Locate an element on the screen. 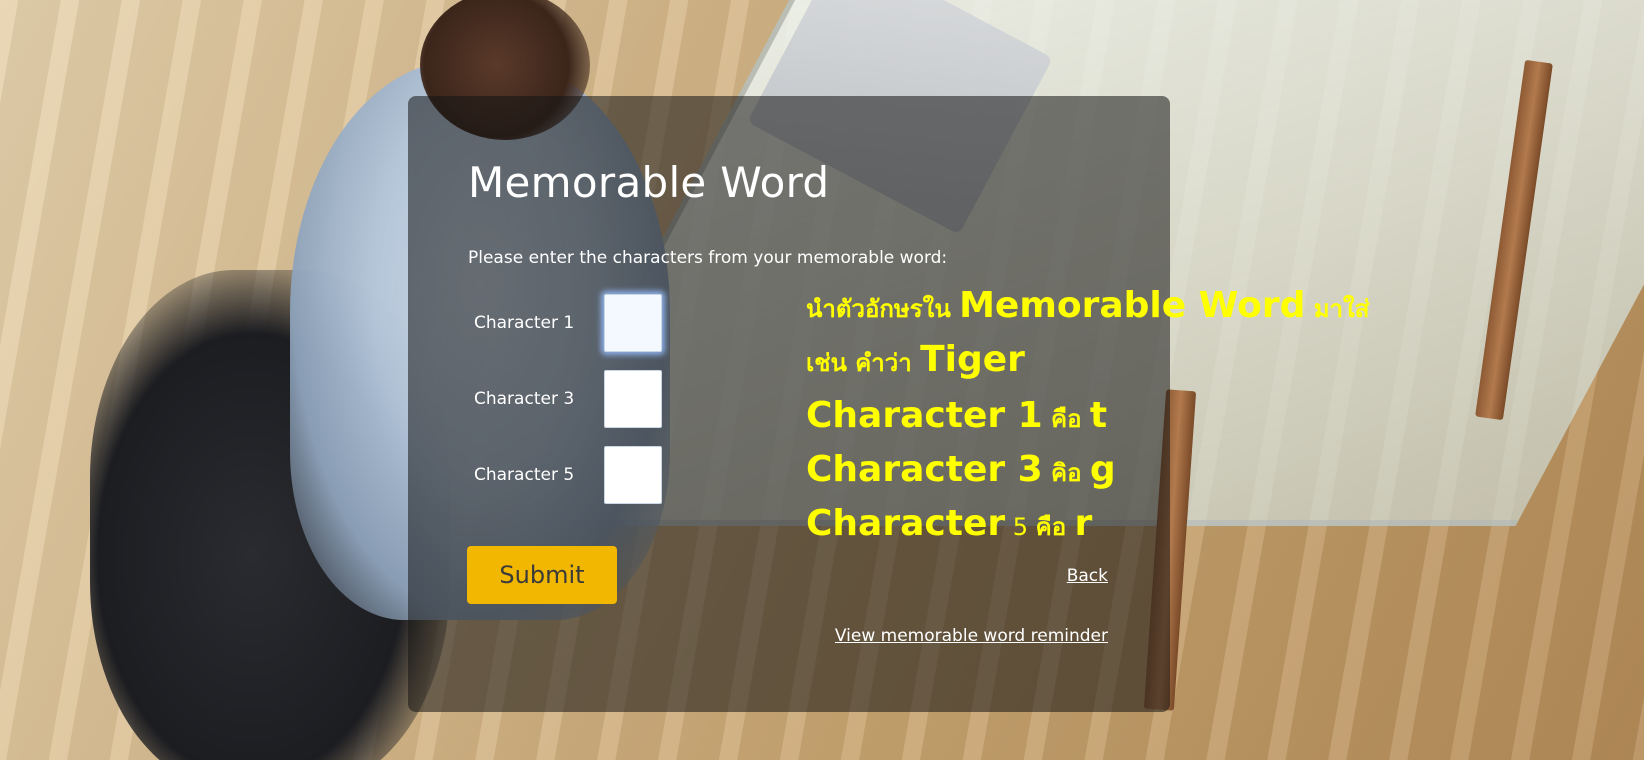 Image resolution: width=1644 pixels, height=760 pixels. character-1-label: Character 1 is located at coordinates (524, 323).